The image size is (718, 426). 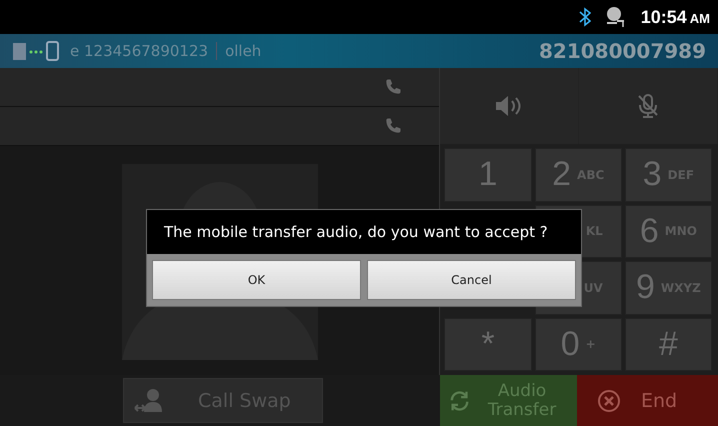 I want to click on line-label: e 1234567890123, so click(x=139, y=51).